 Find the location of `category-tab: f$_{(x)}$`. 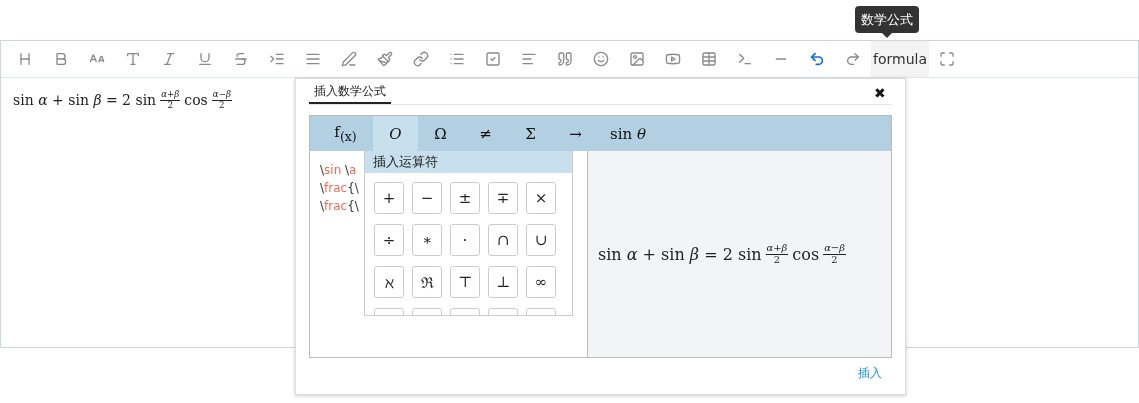

category-tab: f$_{(x)}$ is located at coordinates (345, 133).